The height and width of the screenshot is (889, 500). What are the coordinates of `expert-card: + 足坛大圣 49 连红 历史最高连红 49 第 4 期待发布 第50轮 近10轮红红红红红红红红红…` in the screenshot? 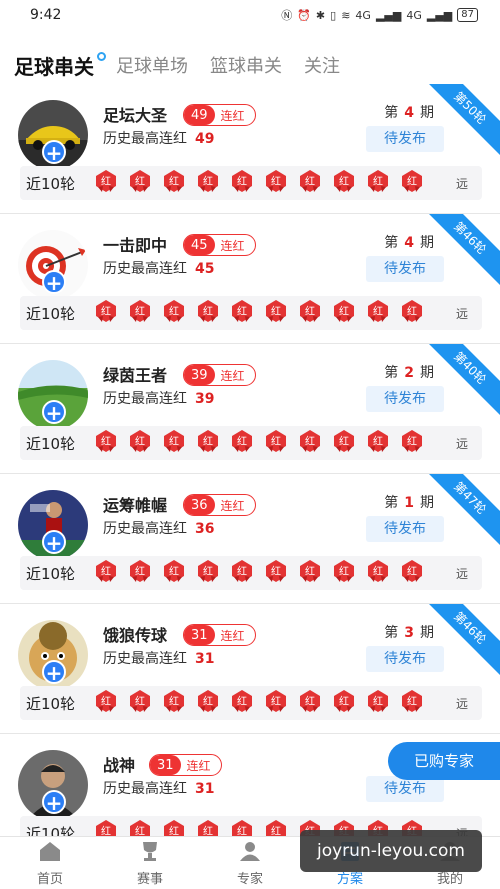 It's located at (250, 149).